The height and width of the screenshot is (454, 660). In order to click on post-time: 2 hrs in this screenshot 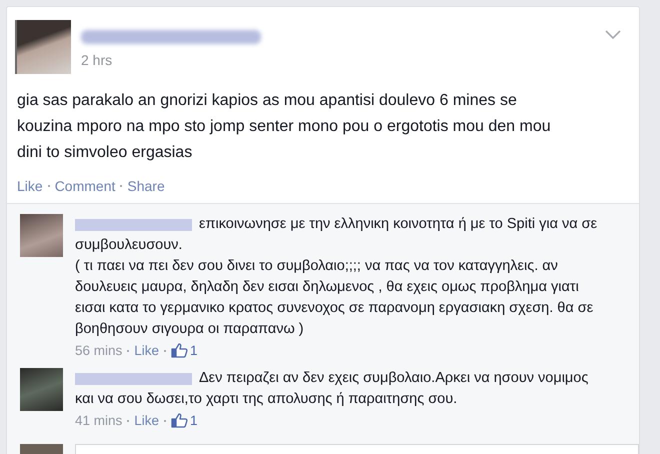, I will do `click(171, 60)`.